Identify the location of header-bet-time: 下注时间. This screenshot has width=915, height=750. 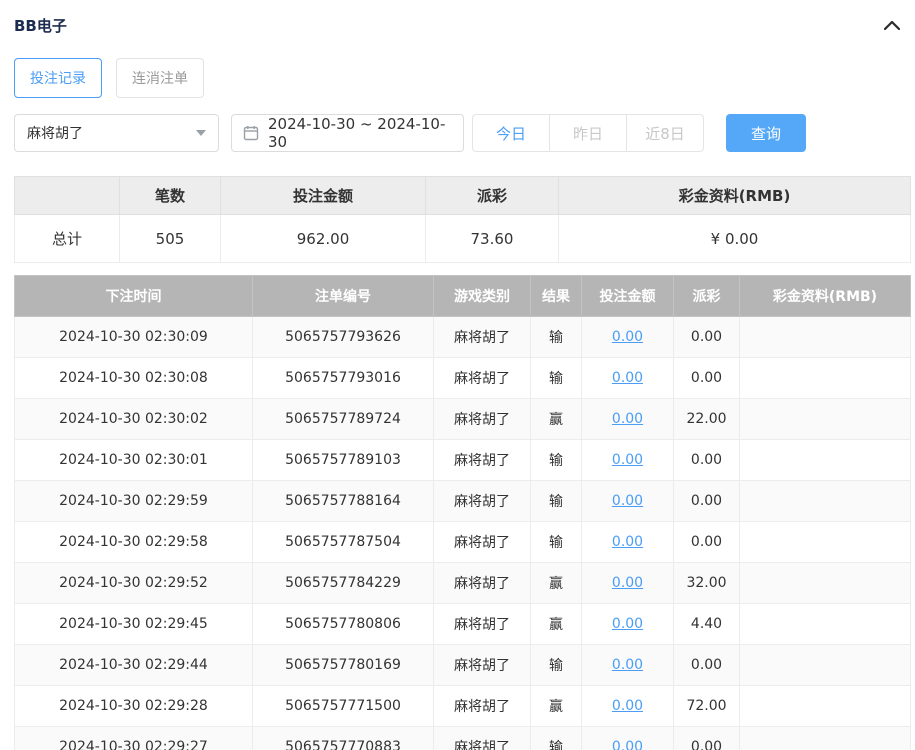
(133, 296).